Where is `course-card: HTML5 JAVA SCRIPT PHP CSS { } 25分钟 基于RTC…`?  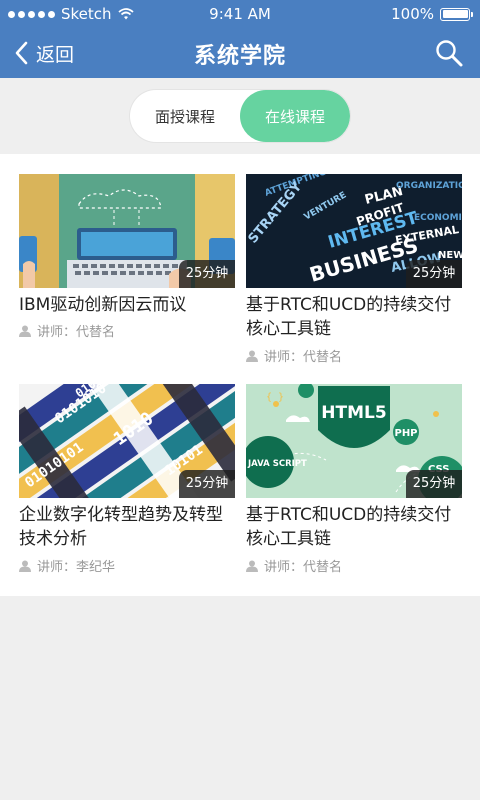 course-card: HTML5 JAVA SCRIPT PHP CSS { } 25分钟 基于RTC… is located at coordinates (354, 479).